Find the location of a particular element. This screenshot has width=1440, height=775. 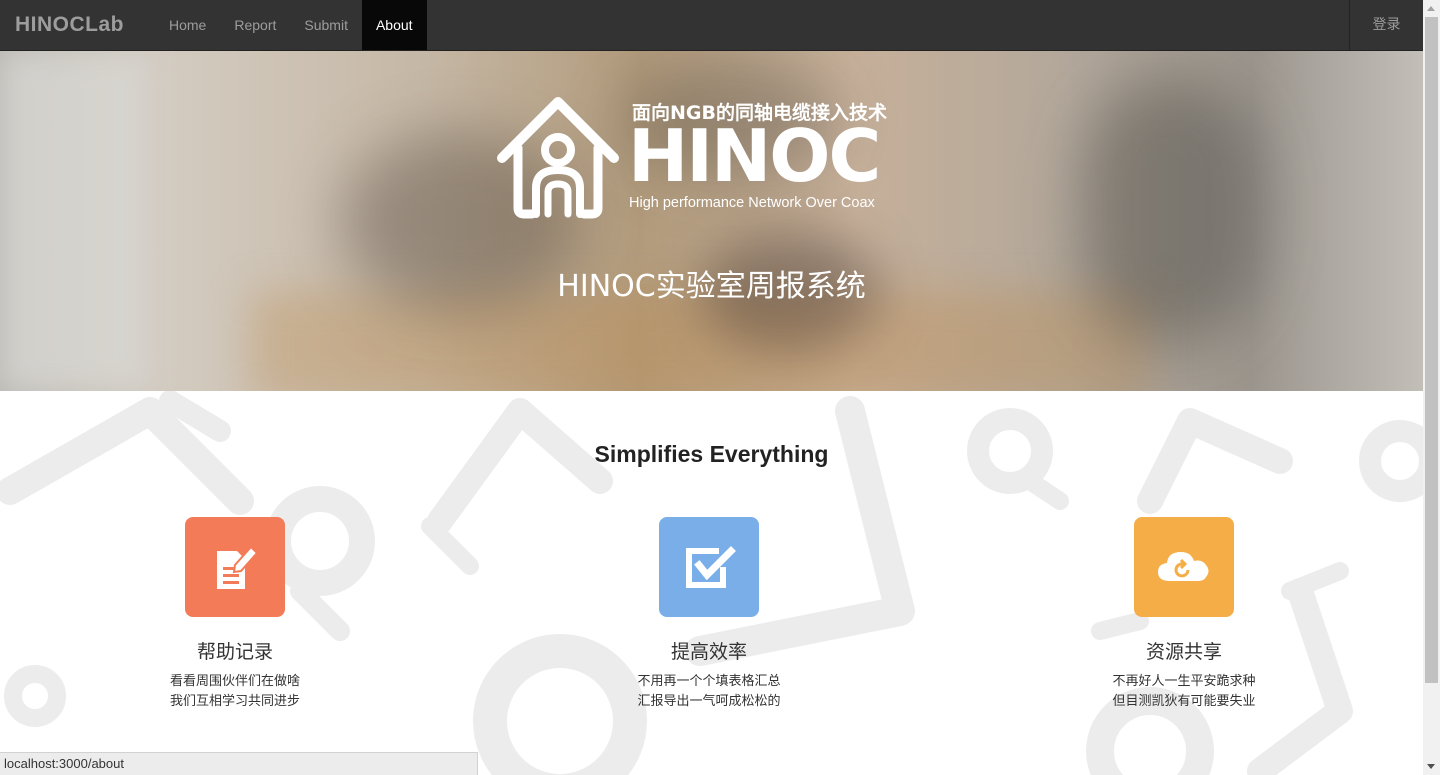

feature-record: 帮助记录 看看周围伙伴们在做啥 我们互相学习共同进步 is located at coordinates (235, 614).